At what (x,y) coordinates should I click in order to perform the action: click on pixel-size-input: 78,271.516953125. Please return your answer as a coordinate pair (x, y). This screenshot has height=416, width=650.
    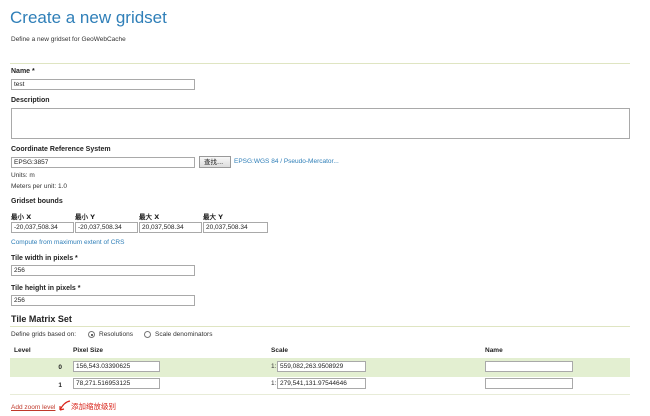
    Looking at the image, I should click on (116, 383).